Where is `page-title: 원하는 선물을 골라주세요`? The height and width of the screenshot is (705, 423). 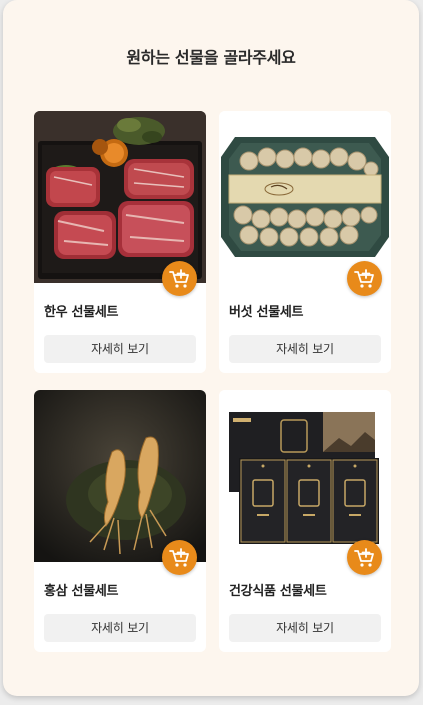 page-title: 원하는 선물을 골라주세요 is located at coordinates (211, 57).